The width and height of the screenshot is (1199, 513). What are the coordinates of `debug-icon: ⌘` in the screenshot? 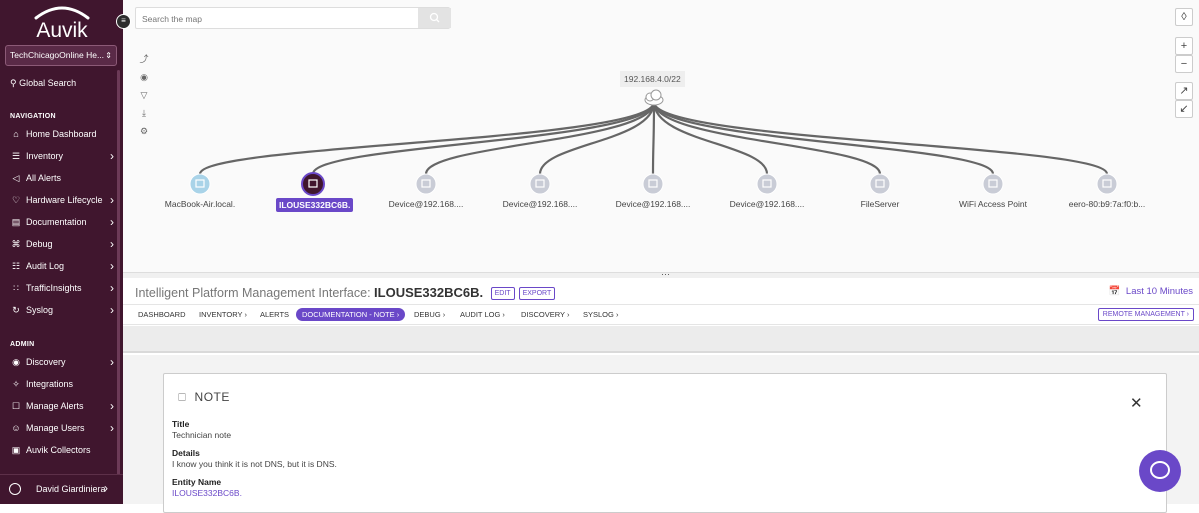 It's located at (16, 244).